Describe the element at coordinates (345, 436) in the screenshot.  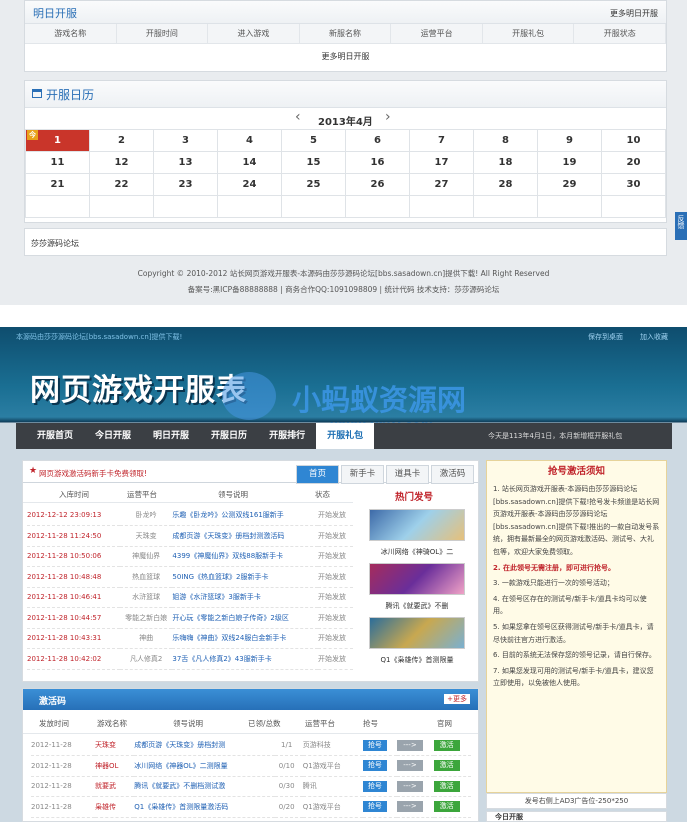
I see `nav-item: 开服礼包` at that location.